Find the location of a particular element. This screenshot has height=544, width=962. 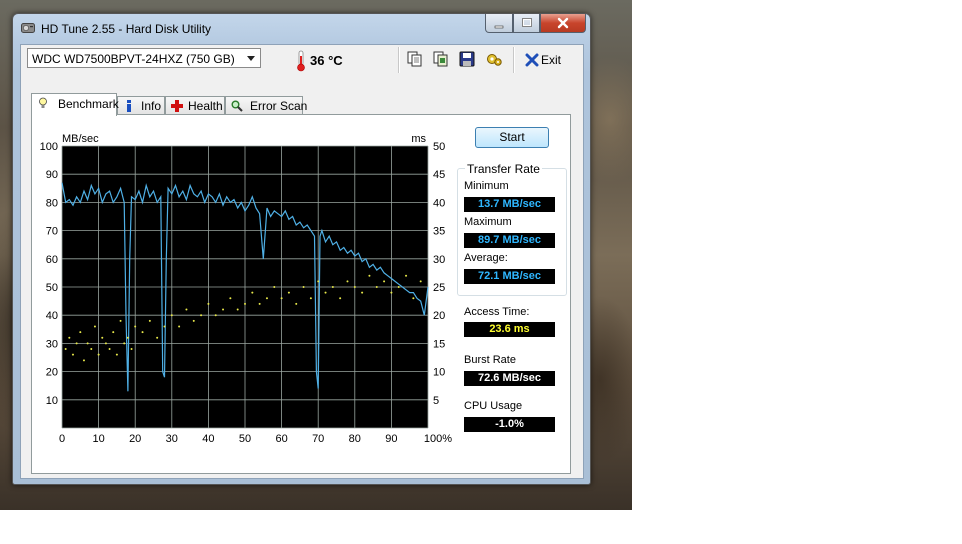

maximize-icon is located at coordinates (526, 22).